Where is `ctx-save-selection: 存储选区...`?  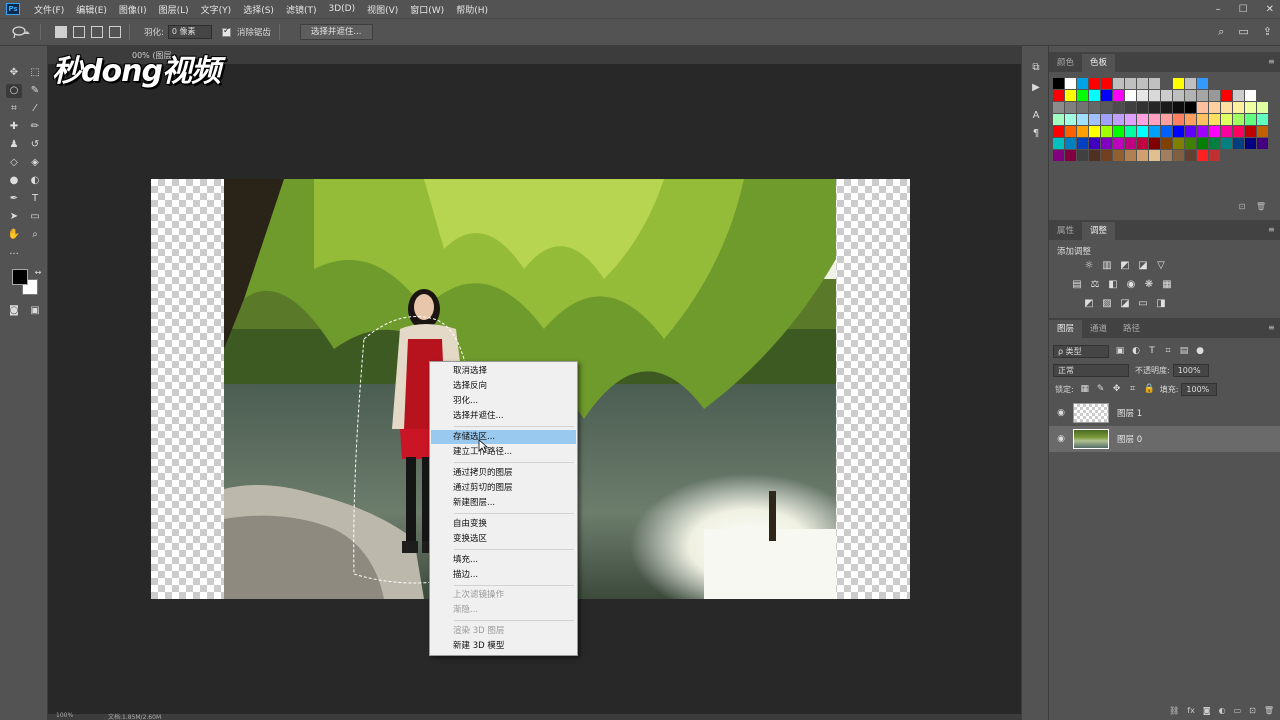
ctx-save-selection: 存储选区... is located at coordinates (503, 437).